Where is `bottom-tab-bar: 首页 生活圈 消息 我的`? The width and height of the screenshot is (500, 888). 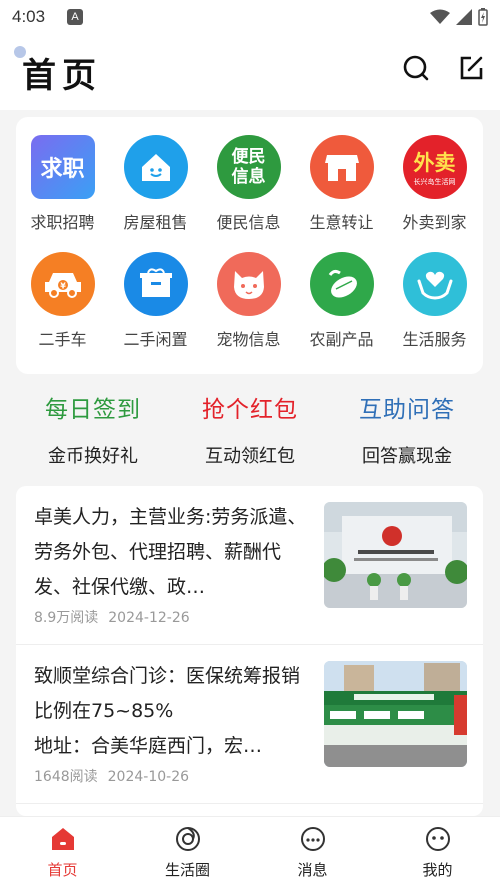
bottom-tab-bar: 首页 生活圈 消息 我的 is located at coordinates (250, 852).